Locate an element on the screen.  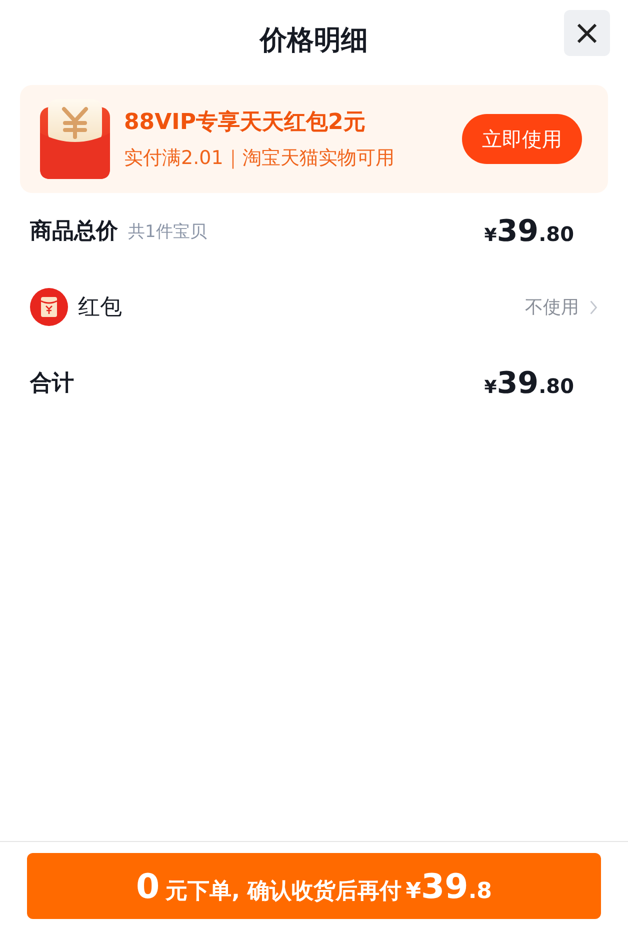
use-now-button: 立即使用 is located at coordinates (522, 139).